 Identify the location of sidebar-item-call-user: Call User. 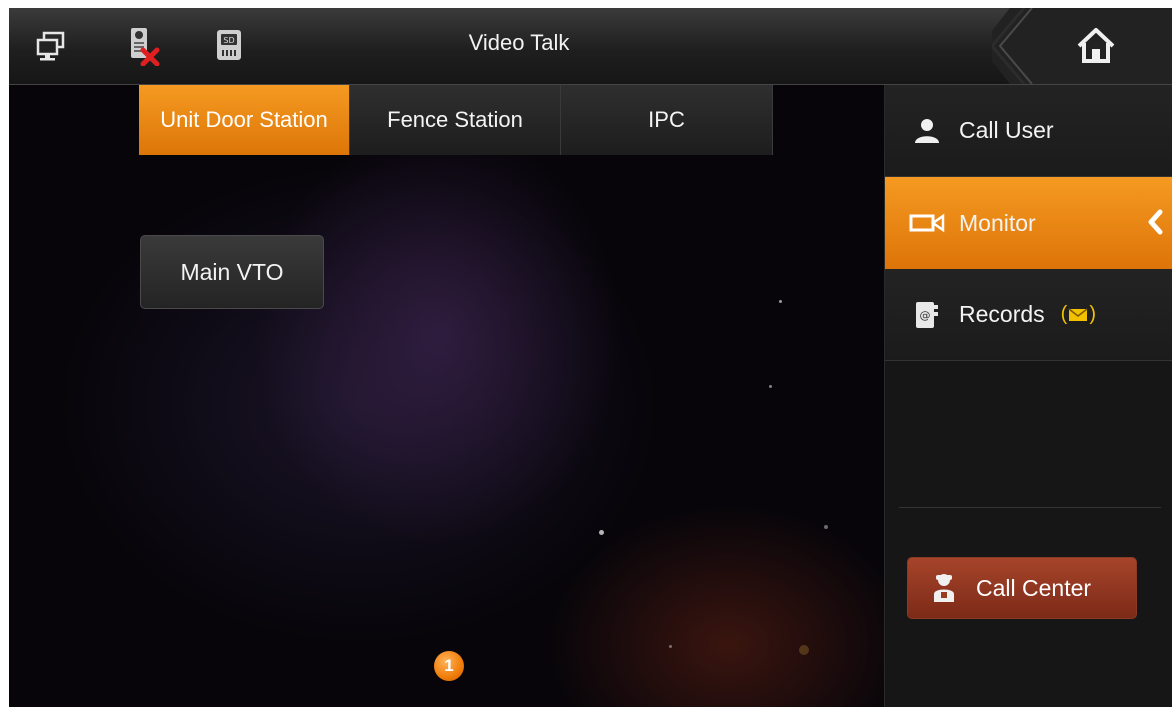
(1028, 131).